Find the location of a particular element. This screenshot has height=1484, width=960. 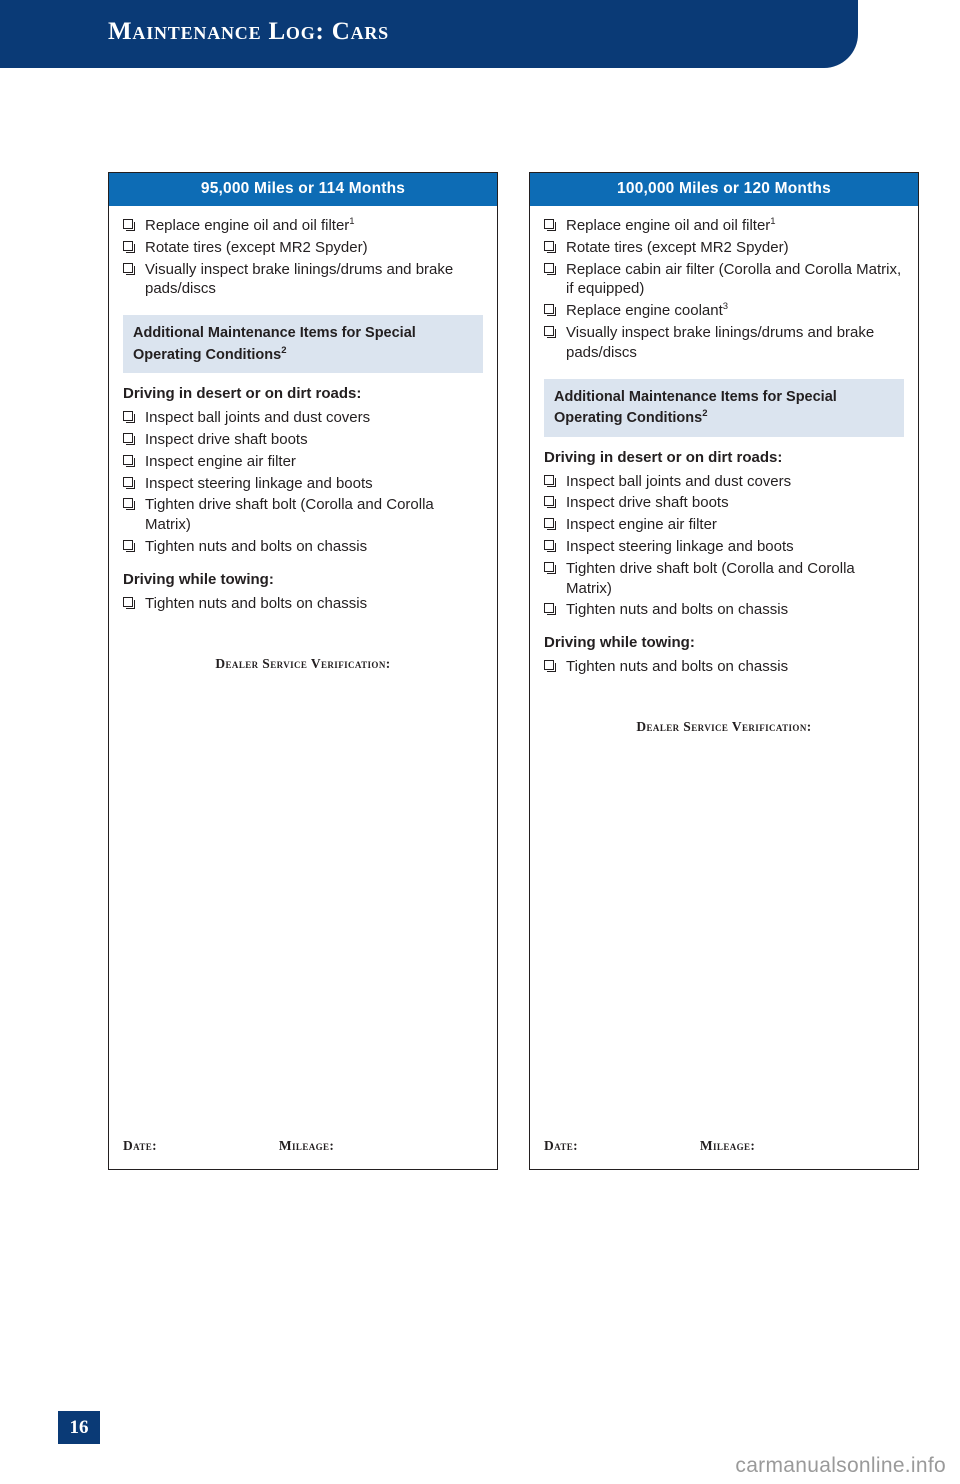

page-title: Maintenance Log: Cars is located at coordinates (248, 31).